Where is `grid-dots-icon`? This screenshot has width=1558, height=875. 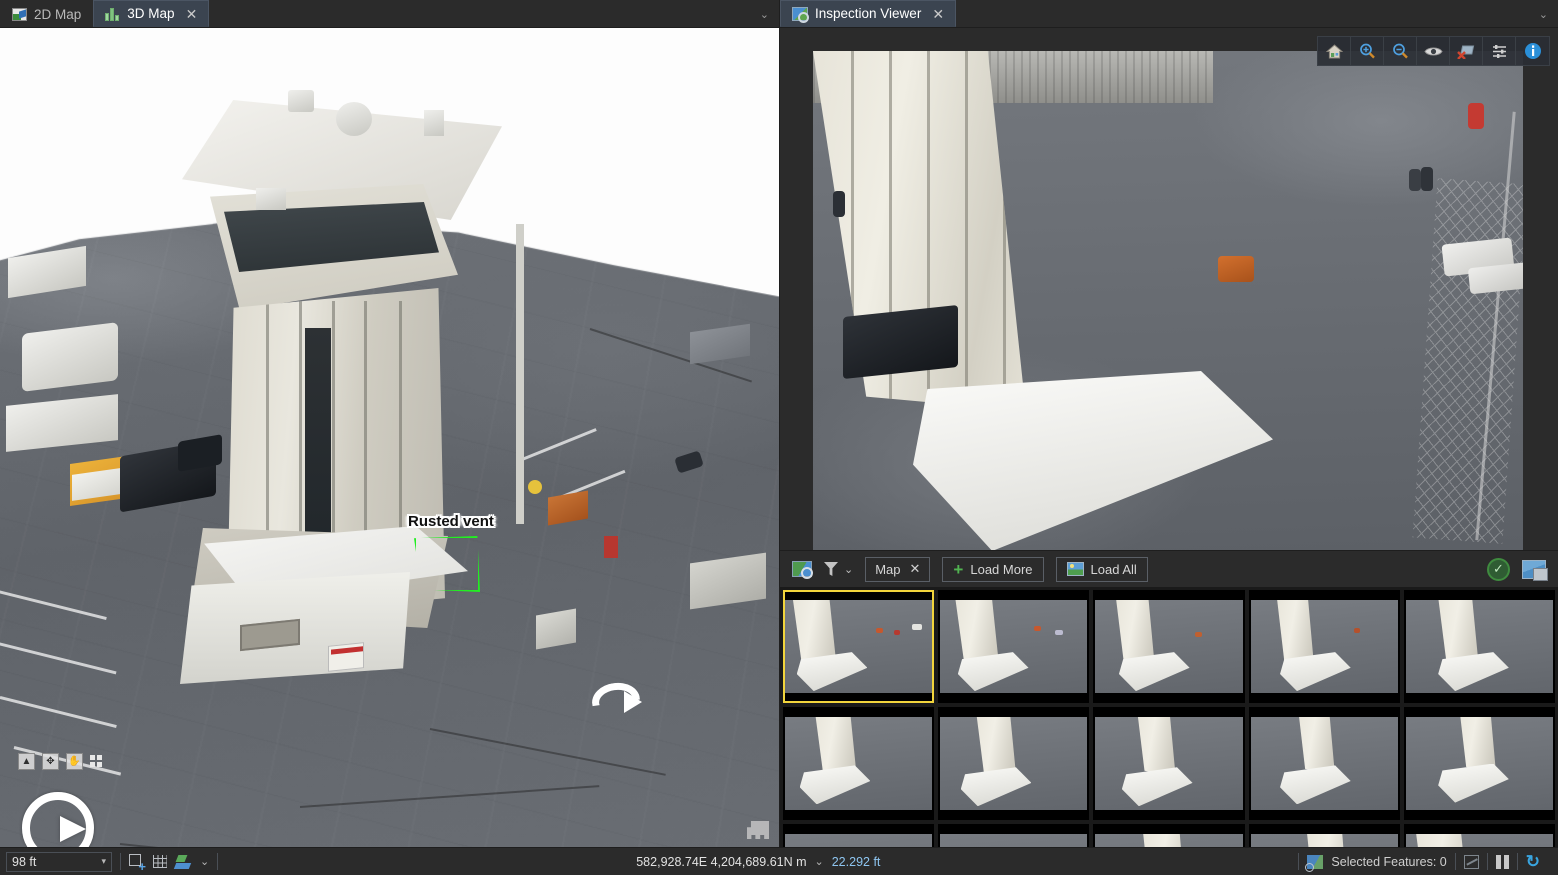
grid-dots-icon is located at coordinates (97, 761).